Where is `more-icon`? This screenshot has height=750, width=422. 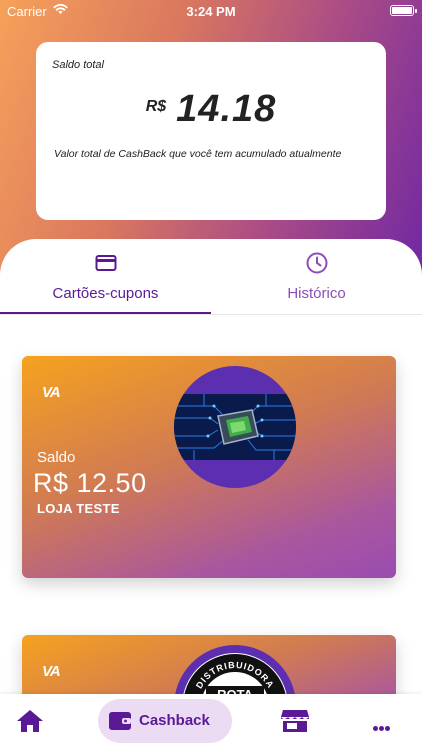
more-icon is located at coordinates (383, 724).